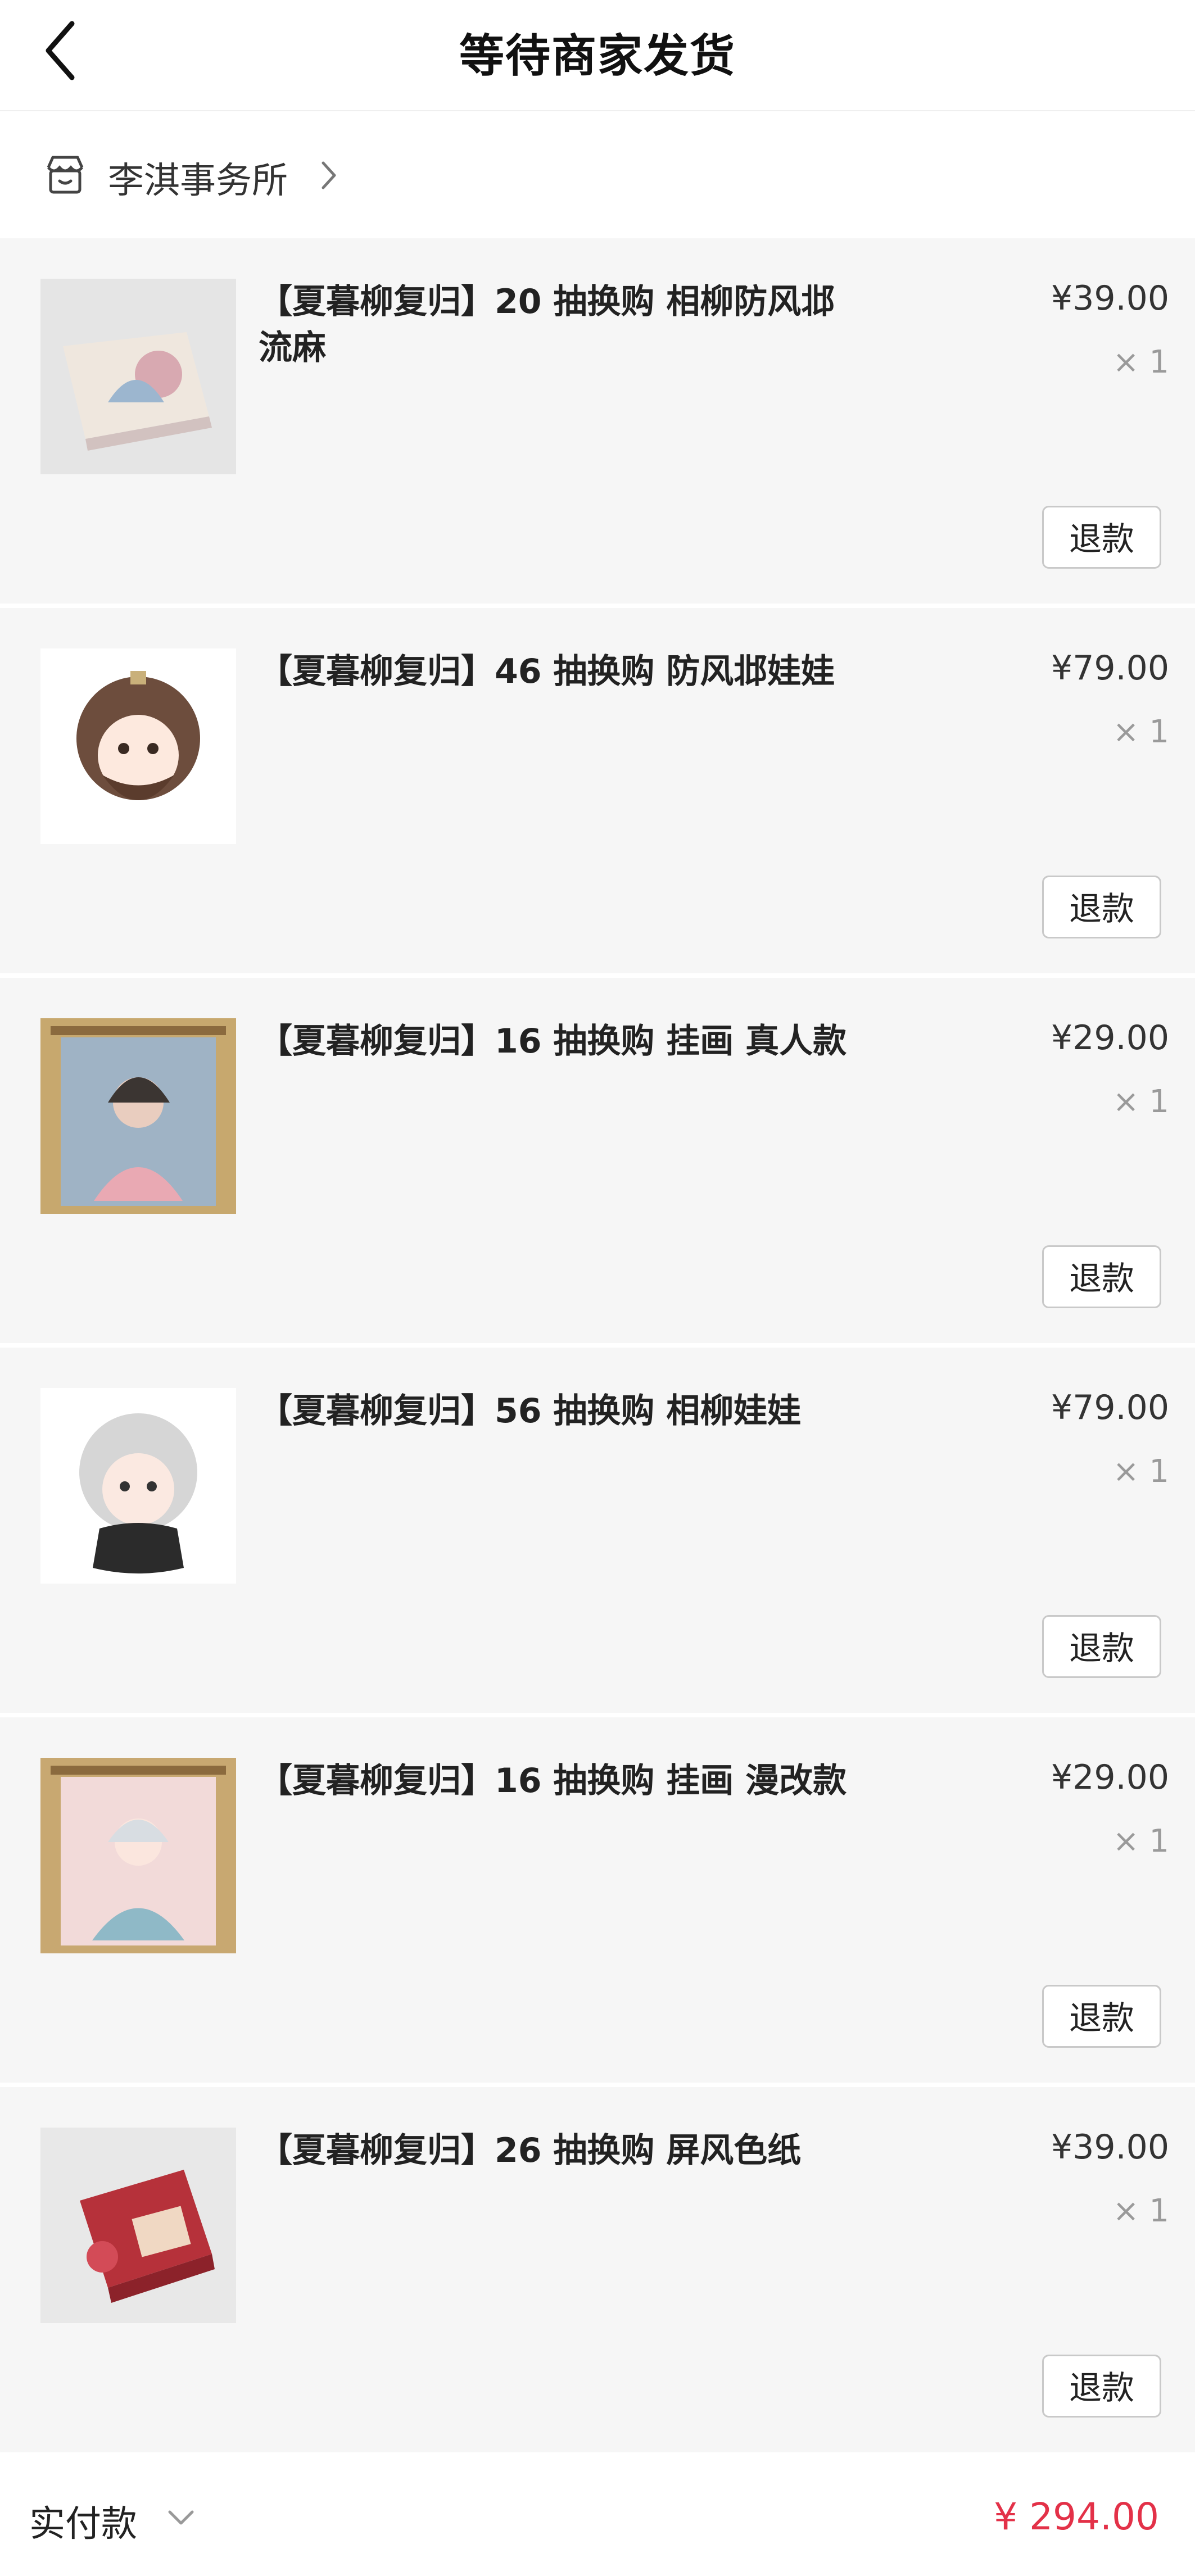 The height and width of the screenshot is (2576, 1195). I want to click on chevron-right-icon, so click(329, 175).